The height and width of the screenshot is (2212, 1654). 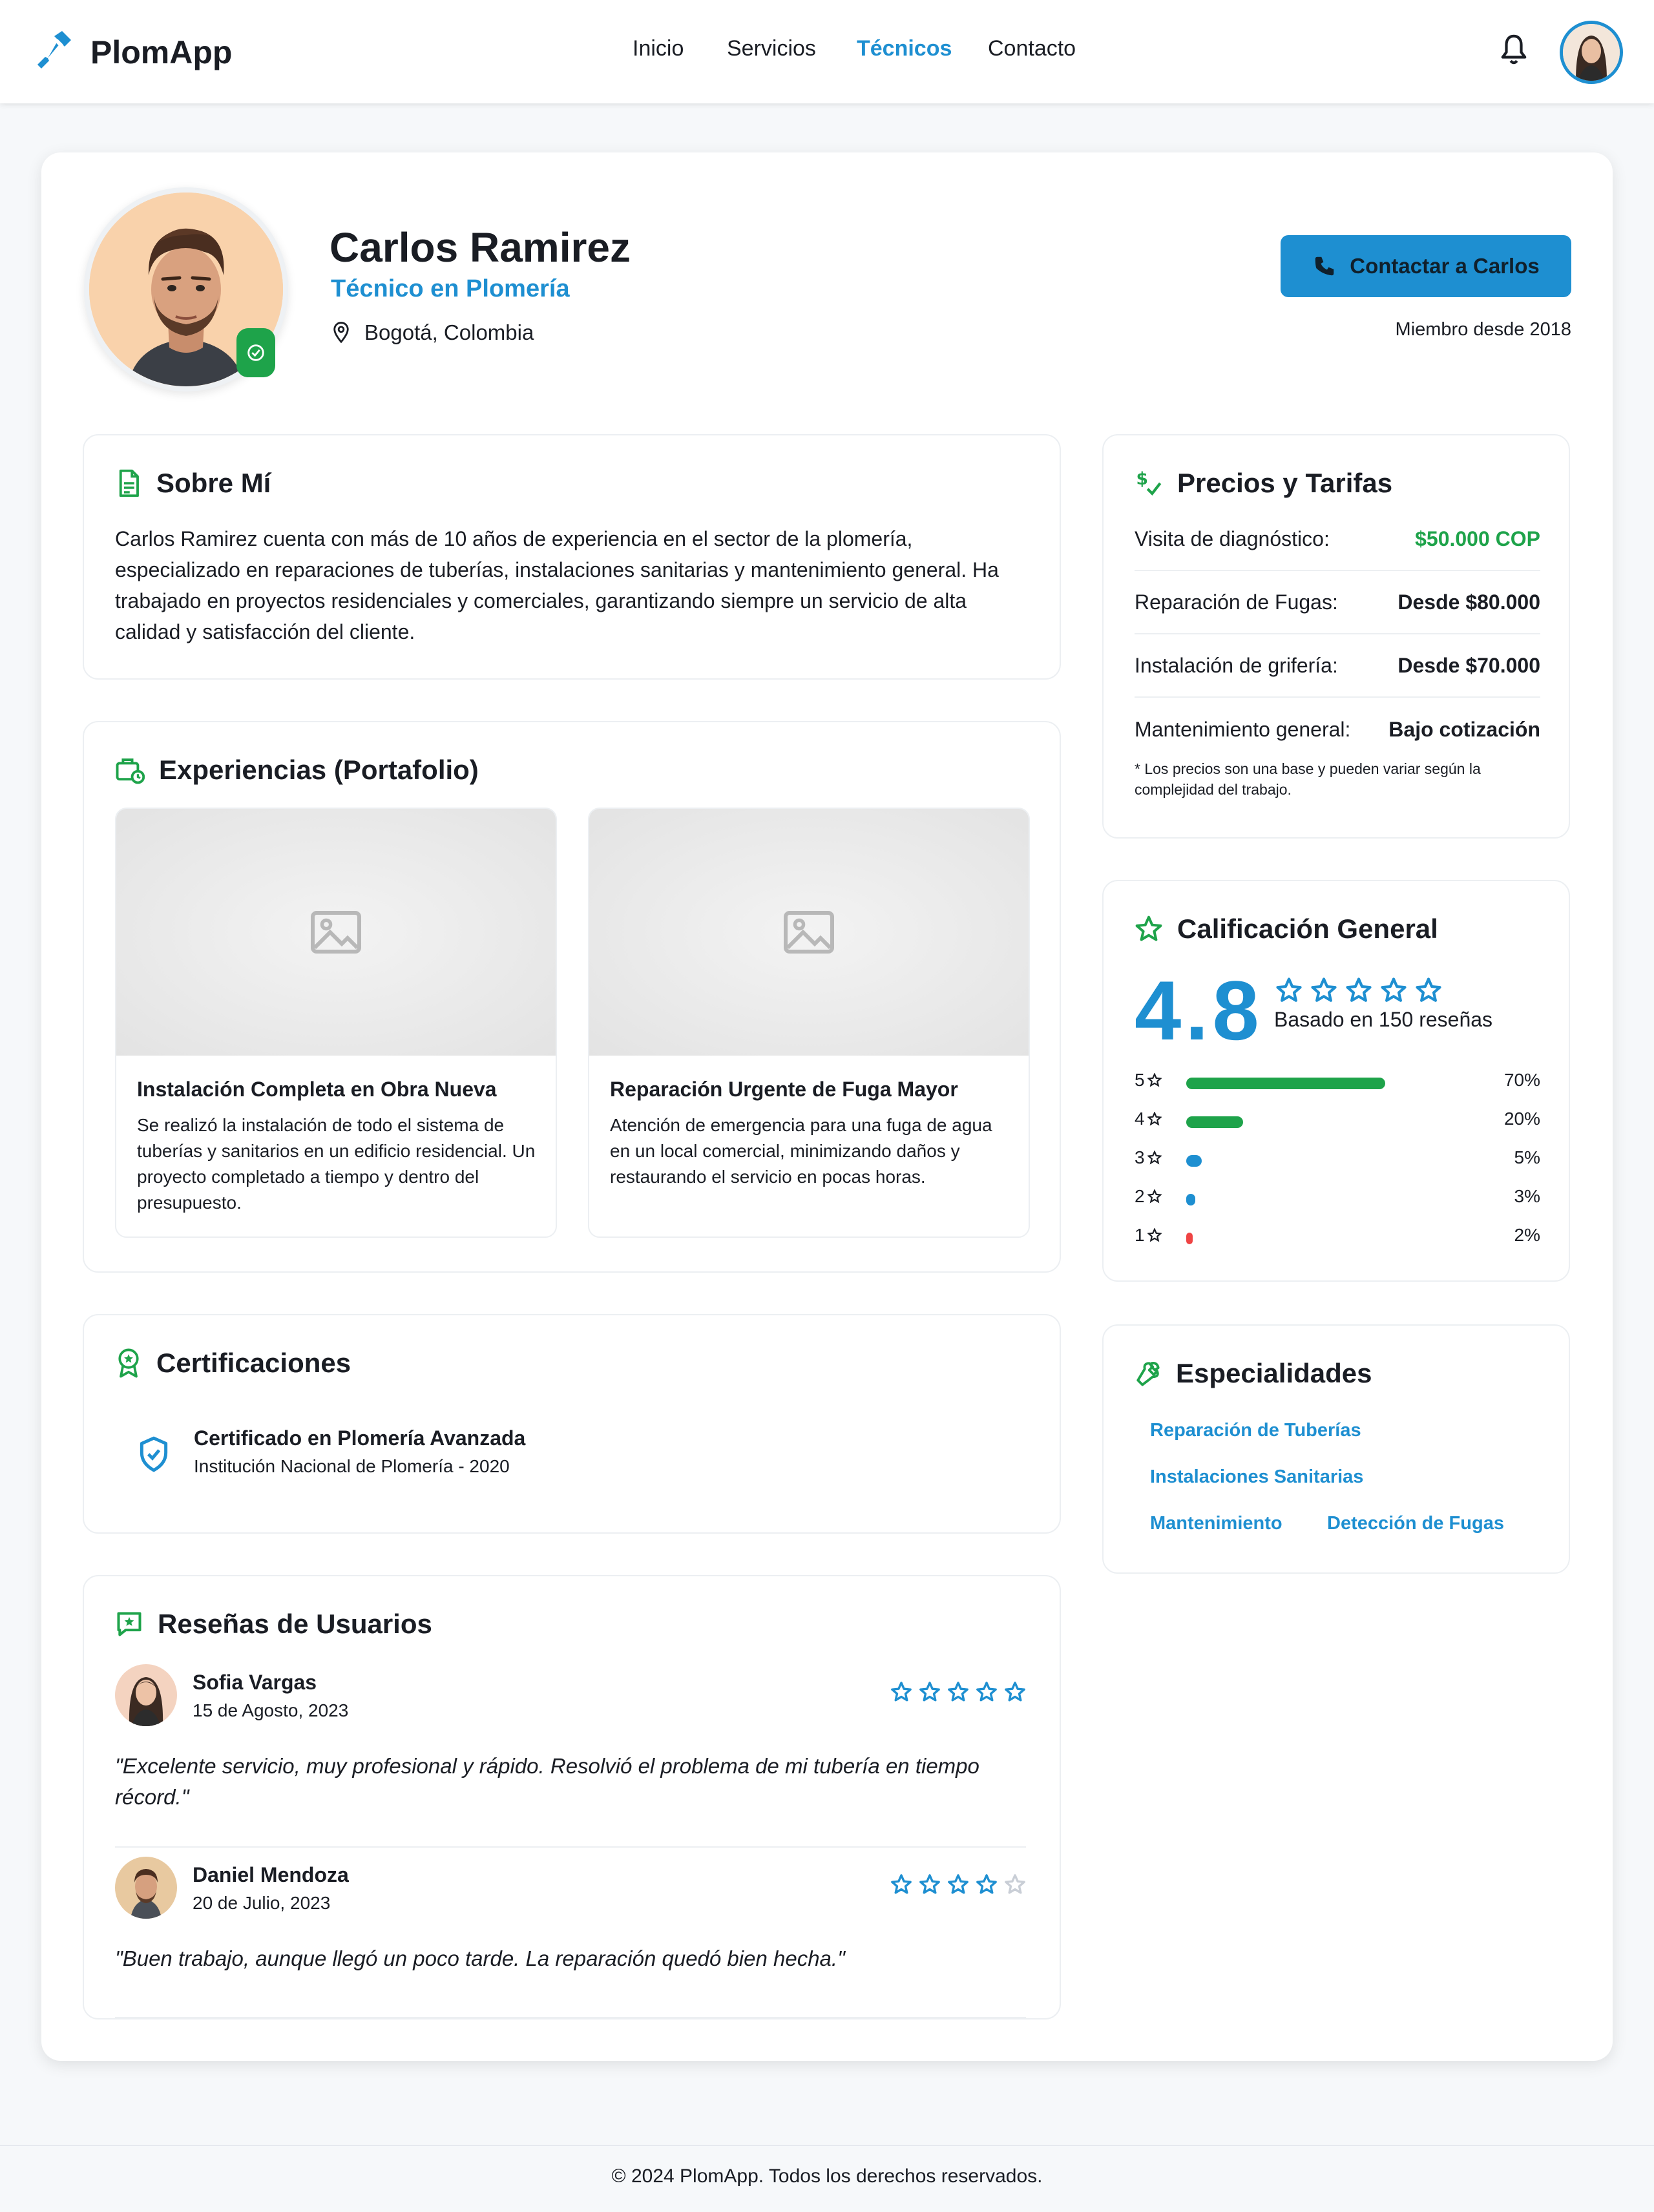 I want to click on price-label: Reparación de Fugas:, so click(x=1236, y=602).